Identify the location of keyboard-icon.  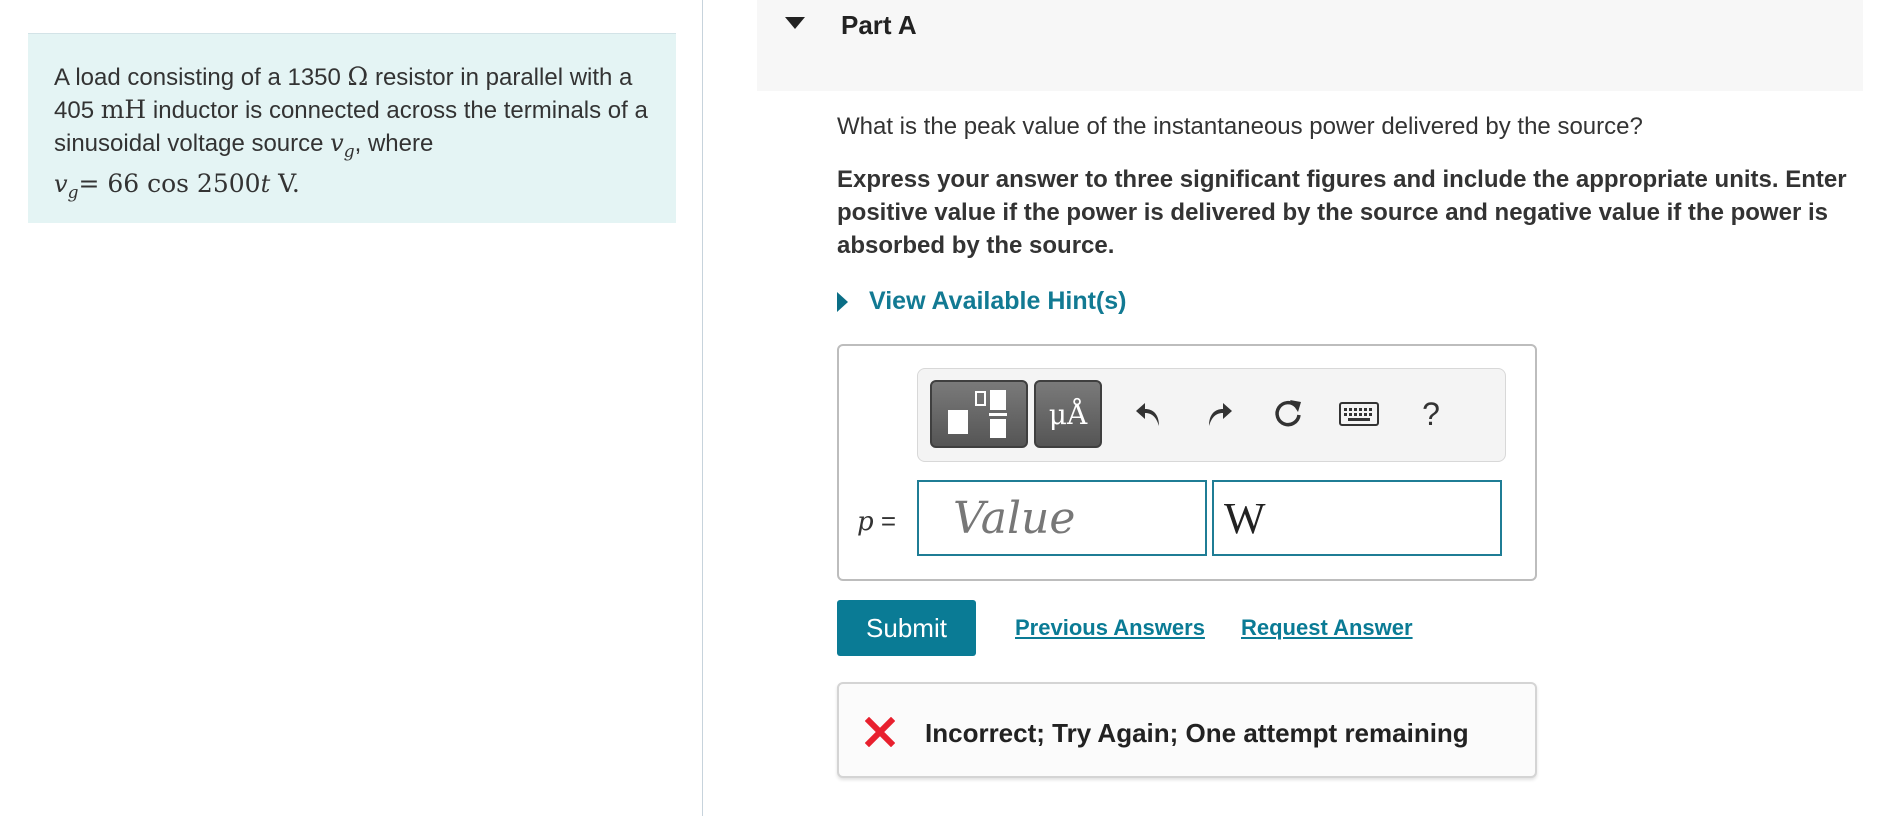
(1359, 414).